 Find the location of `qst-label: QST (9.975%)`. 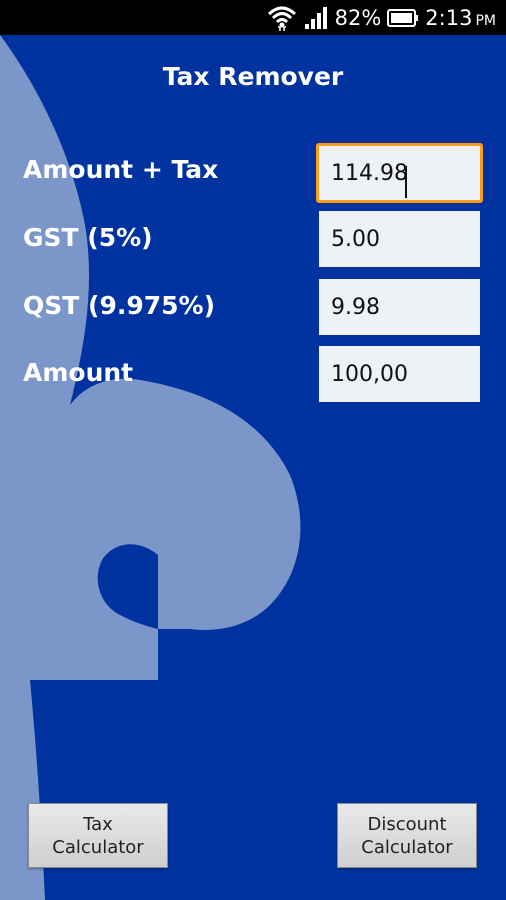

qst-label: QST (9.975%) is located at coordinates (119, 305).